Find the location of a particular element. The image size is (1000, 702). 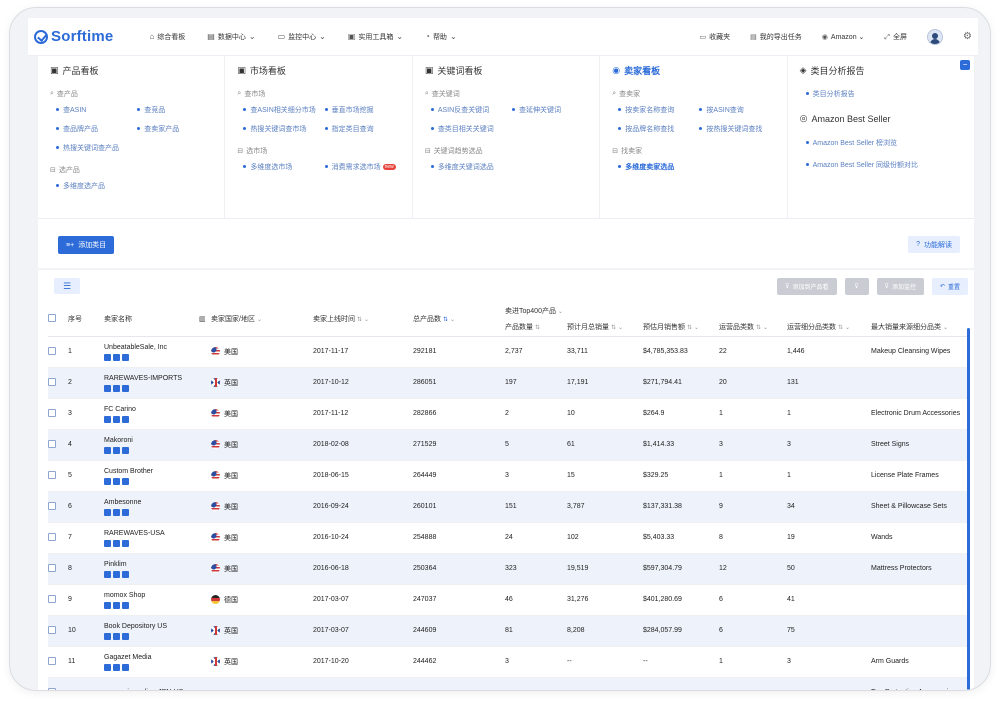

header-column-config: ▥ is located at coordinates (205, 319).